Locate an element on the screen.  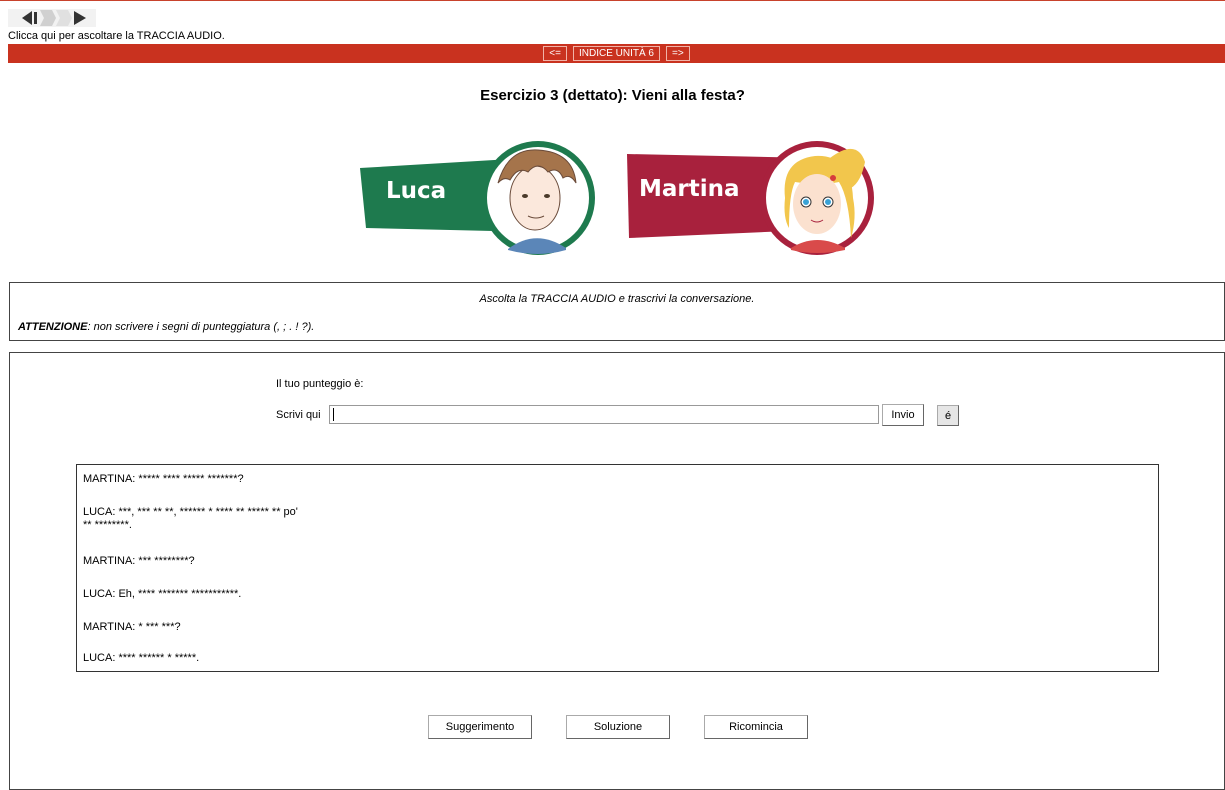
accent-e-button: é is located at coordinates (948, 415).